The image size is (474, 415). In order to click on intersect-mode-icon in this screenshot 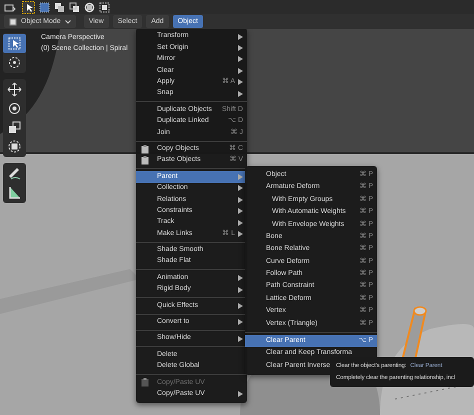, I will do `click(104, 7)`.